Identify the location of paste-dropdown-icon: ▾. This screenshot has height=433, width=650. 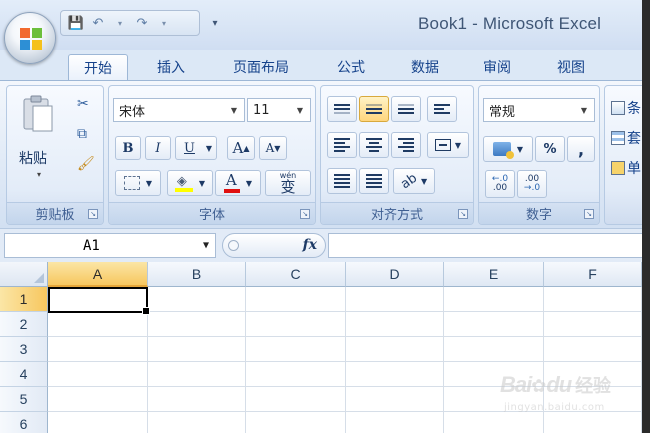
(39, 174).